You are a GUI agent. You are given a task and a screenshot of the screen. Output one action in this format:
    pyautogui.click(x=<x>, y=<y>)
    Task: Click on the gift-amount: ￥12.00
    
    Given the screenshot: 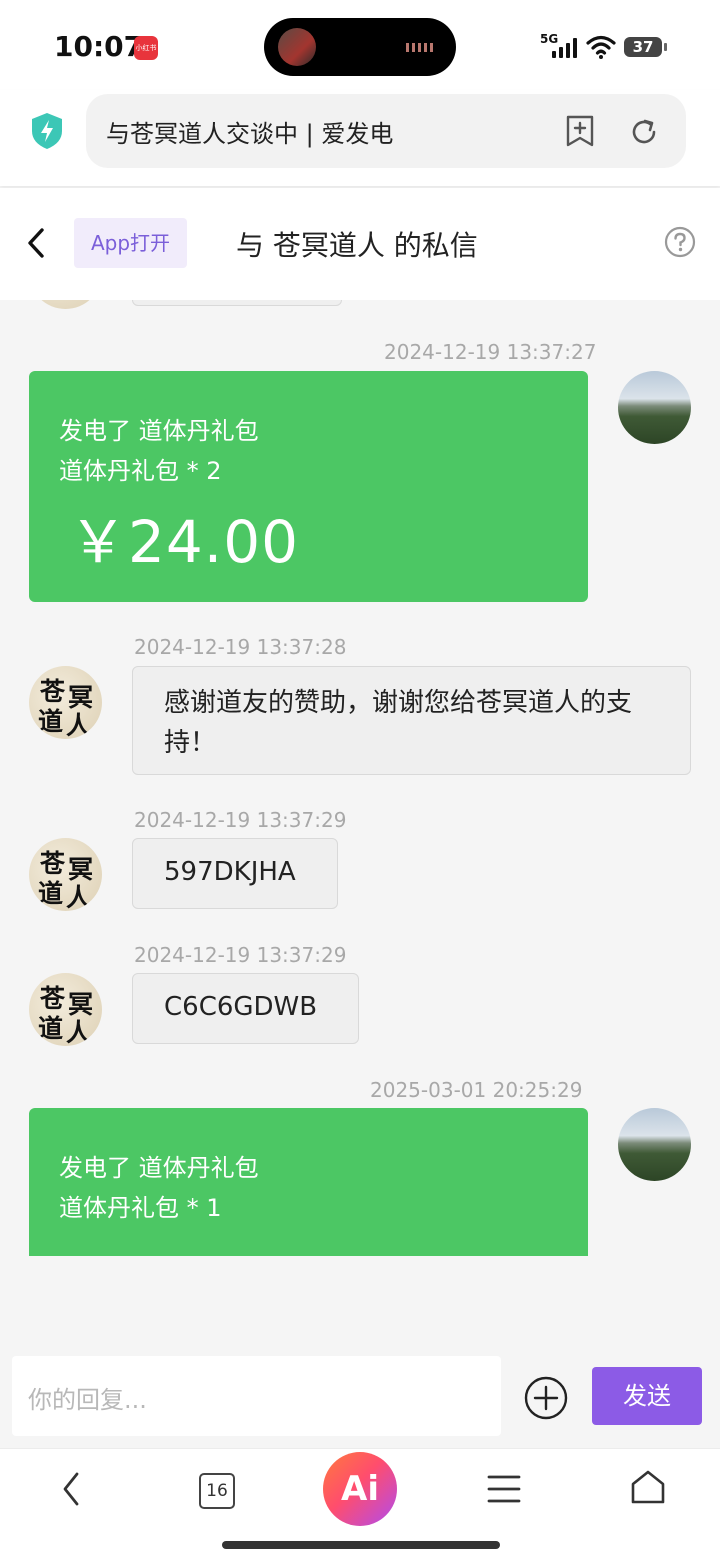 What is the action you would take?
    pyautogui.click(x=184, y=1244)
    